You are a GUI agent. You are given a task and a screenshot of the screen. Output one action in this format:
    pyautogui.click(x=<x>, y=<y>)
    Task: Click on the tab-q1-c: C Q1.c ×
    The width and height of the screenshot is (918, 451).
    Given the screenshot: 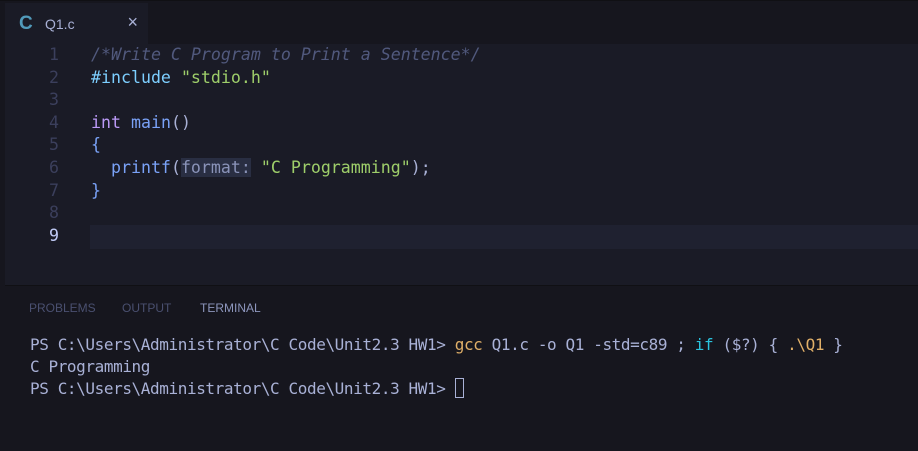 What is the action you would take?
    pyautogui.click(x=76, y=24)
    